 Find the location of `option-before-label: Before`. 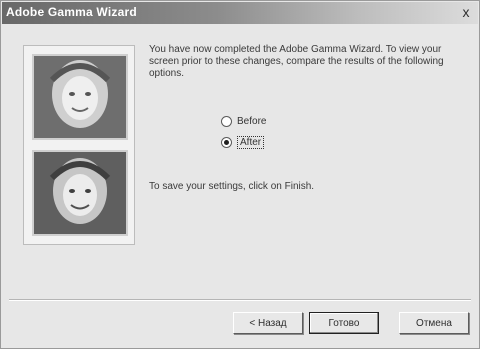

option-before-label: Before is located at coordinates (252, 121).